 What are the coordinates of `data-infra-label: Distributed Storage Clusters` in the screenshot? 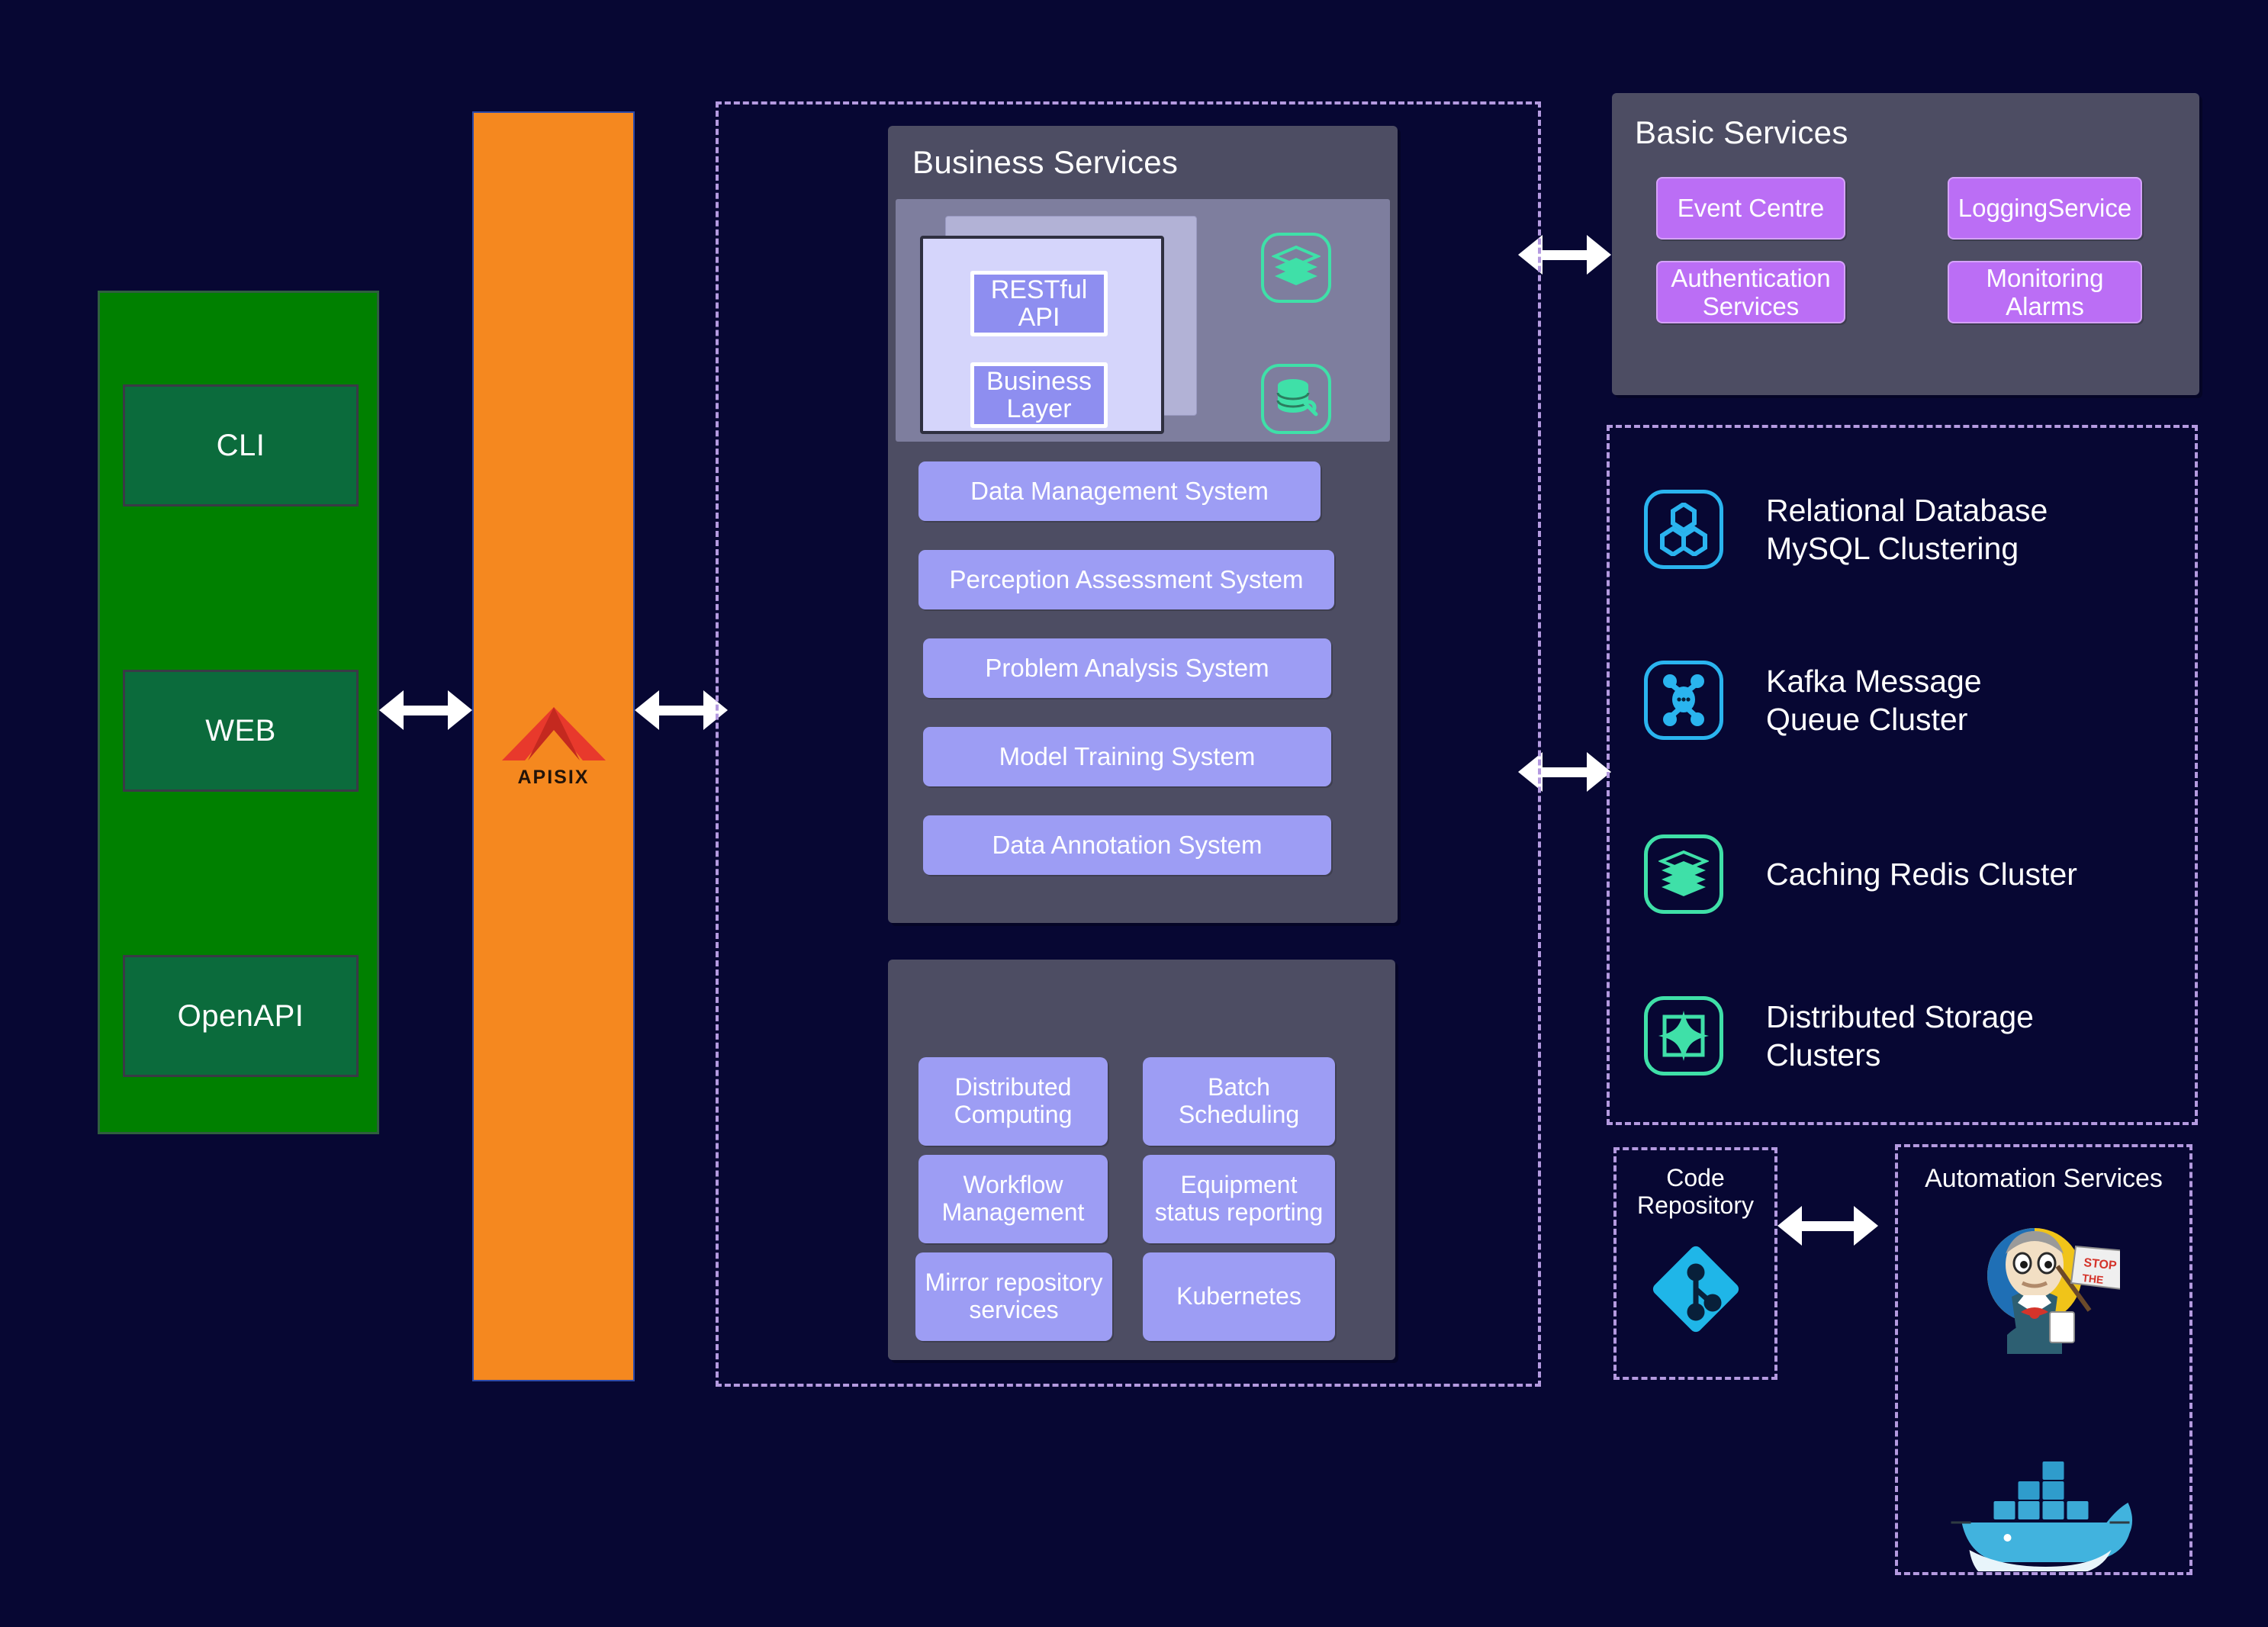 It's located at (1900, 1035).